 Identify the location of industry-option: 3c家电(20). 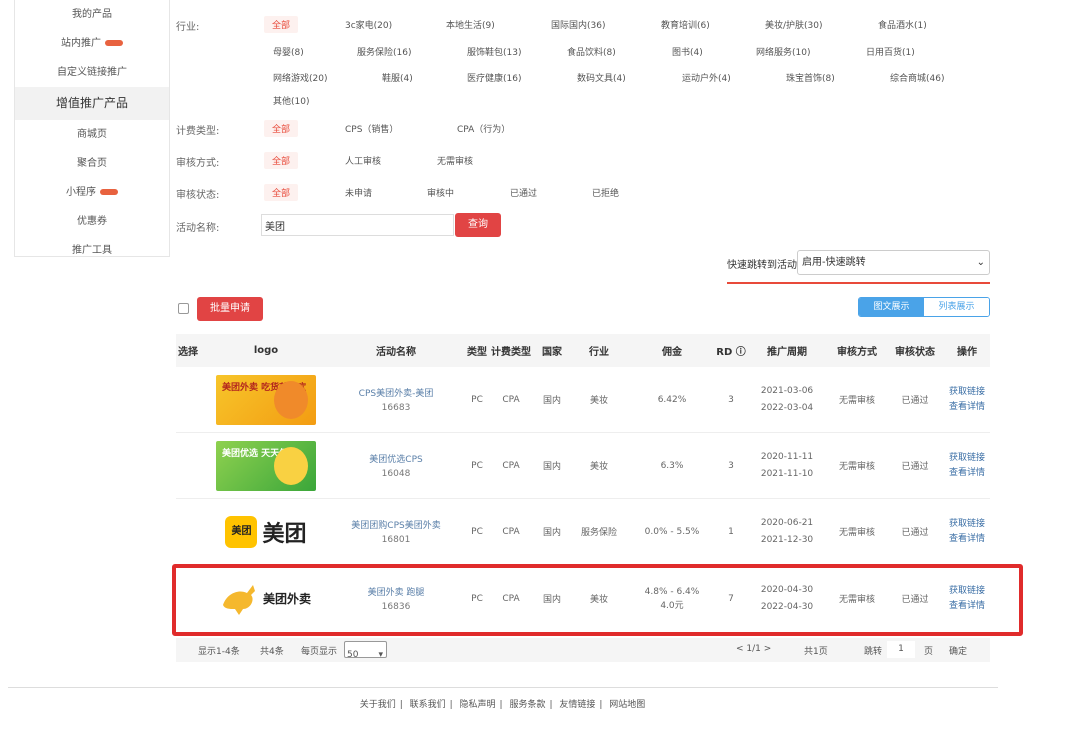
(368, 24).